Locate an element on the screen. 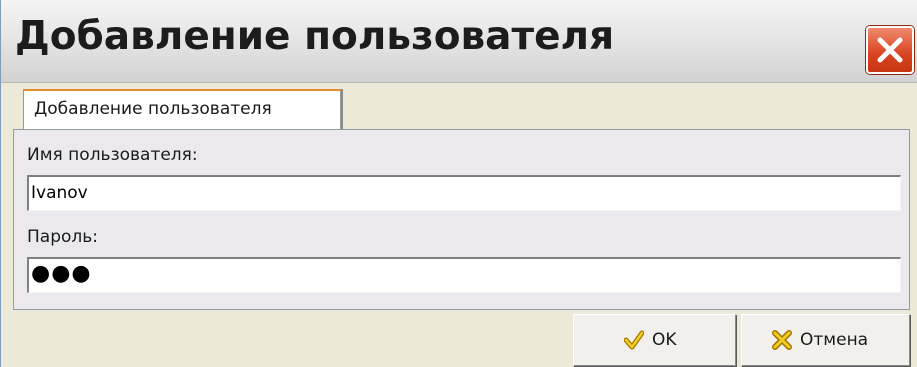 Image resolution: width=917 pixels, height=367 pixels. tab-add-user: Добавление пользователя is located at coordinates (182, 109).